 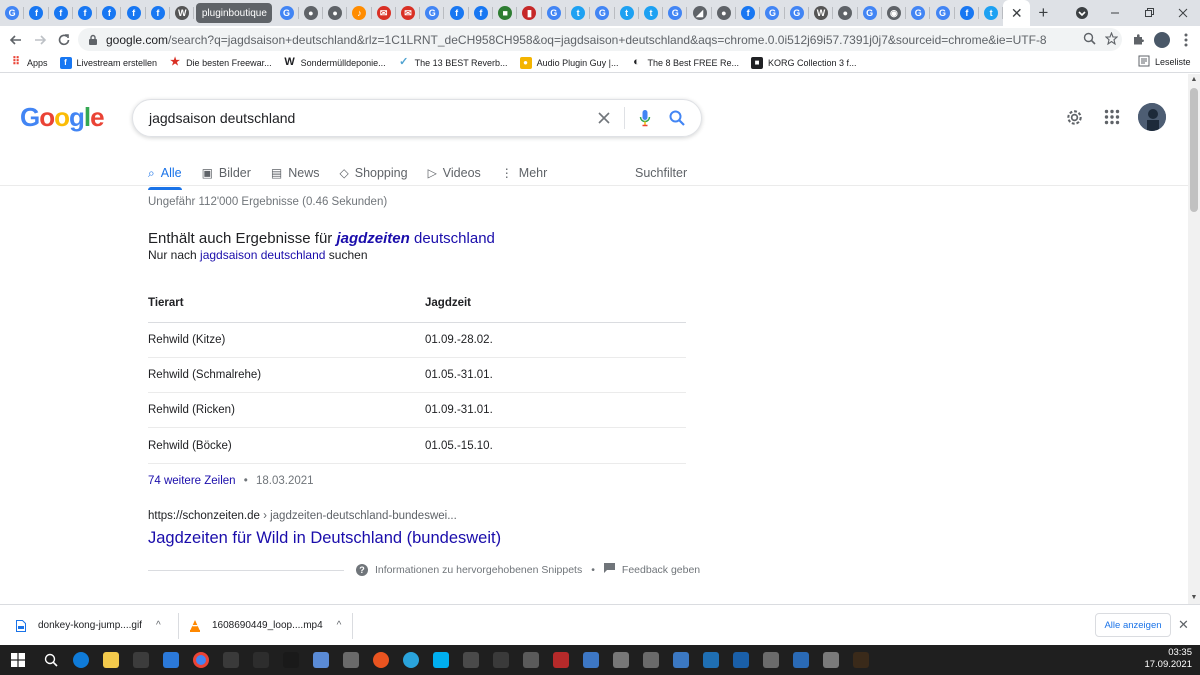 What do you see at coordinates (524, 173) in the screenshot?
I see `tab-mehr: ⋮ Mehr` at bounding box center [524, 173].